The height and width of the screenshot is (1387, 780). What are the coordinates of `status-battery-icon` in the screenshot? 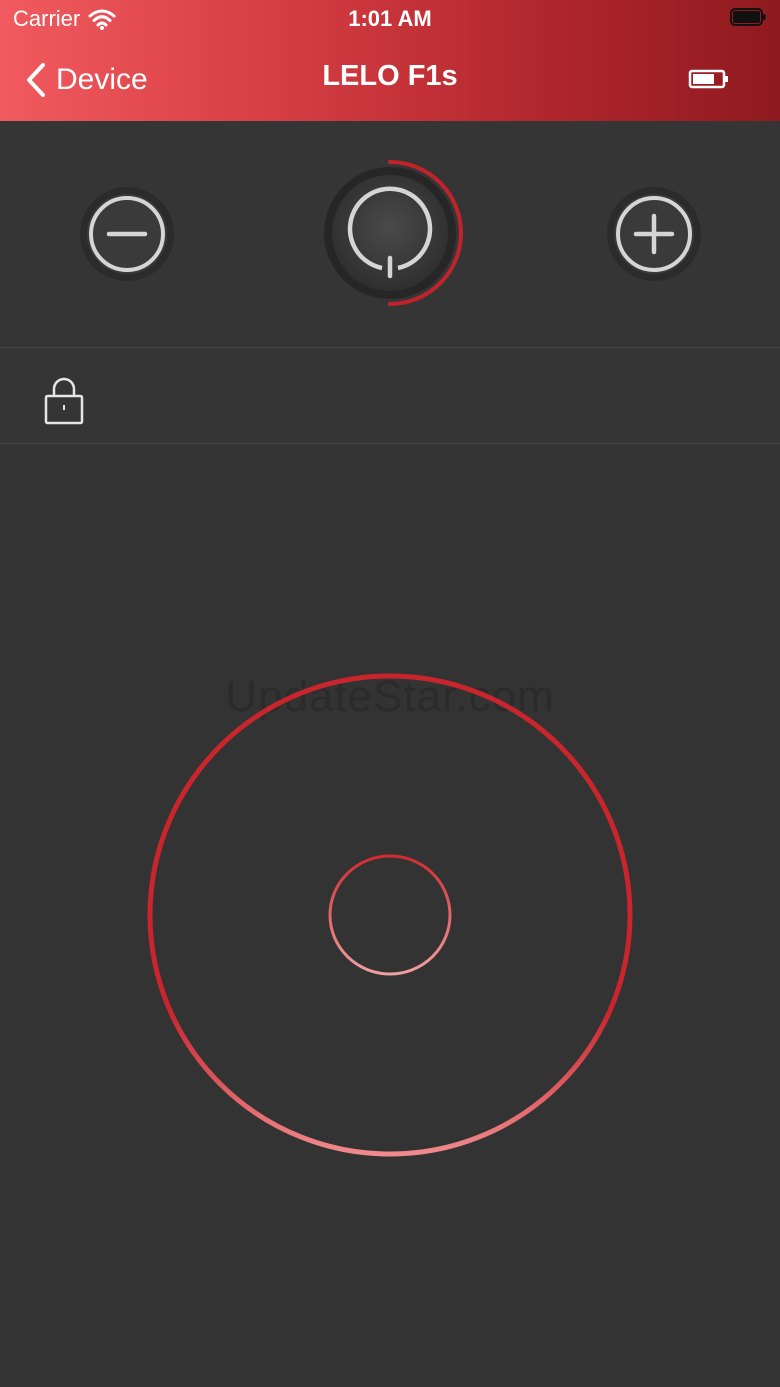 It's located at (748, 17).